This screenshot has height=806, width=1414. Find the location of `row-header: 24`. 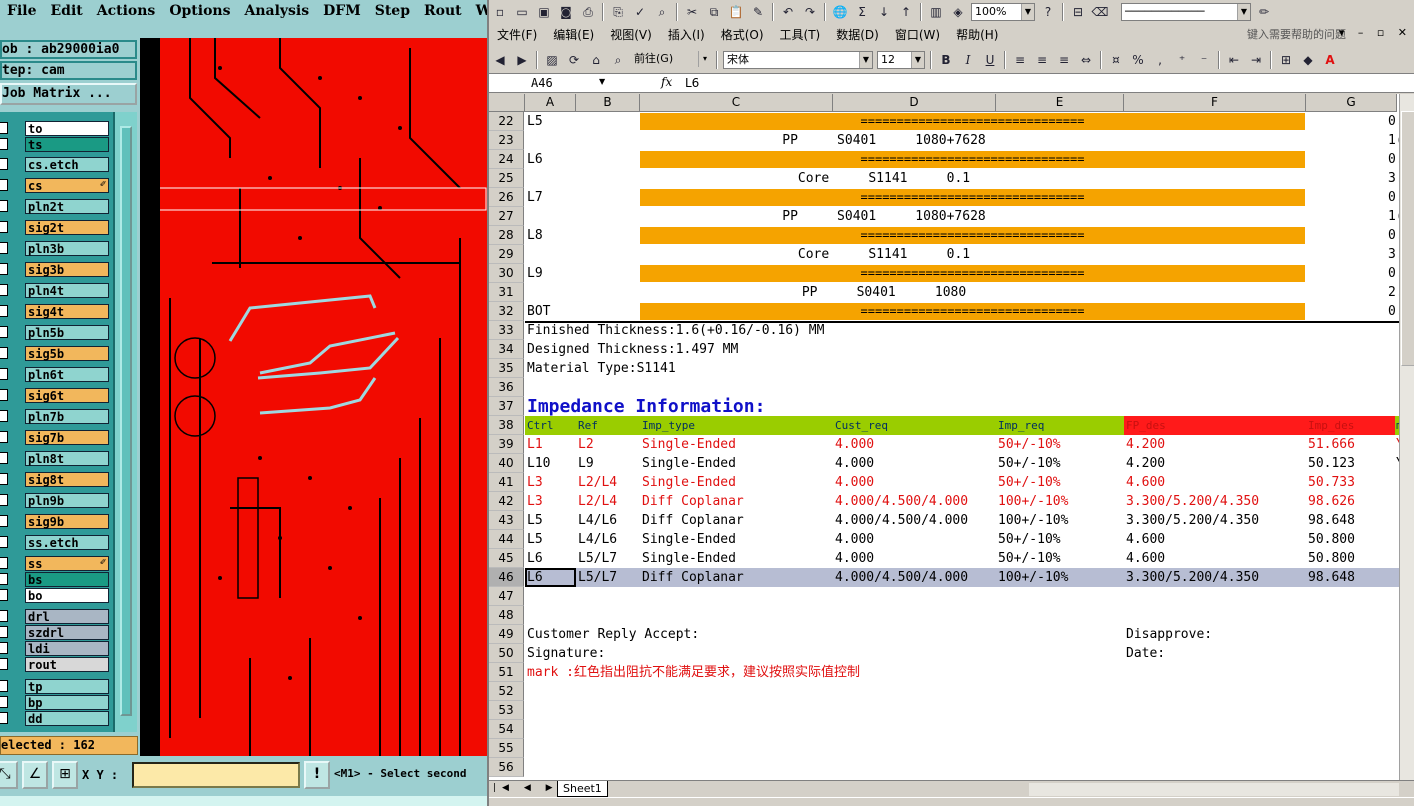

row-header: 24 is located at coordinates (506, 159).